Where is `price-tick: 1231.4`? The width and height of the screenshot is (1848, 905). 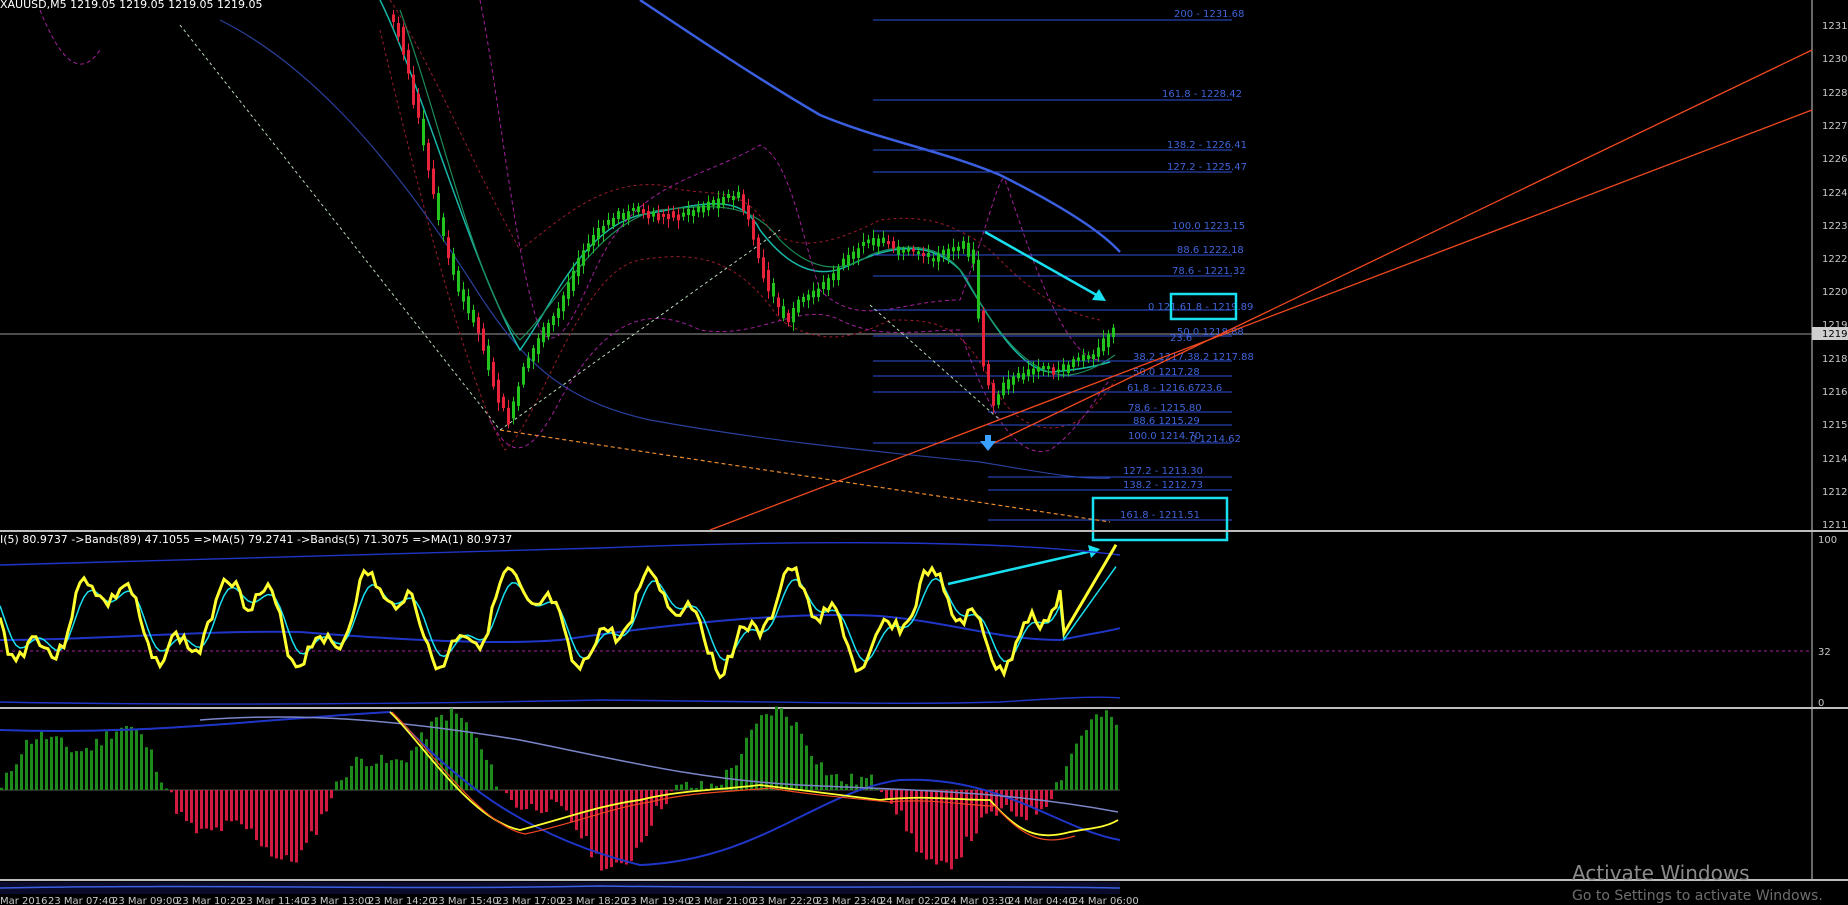
price-tick: 1231.4 is located at coordinates (1835, 26).